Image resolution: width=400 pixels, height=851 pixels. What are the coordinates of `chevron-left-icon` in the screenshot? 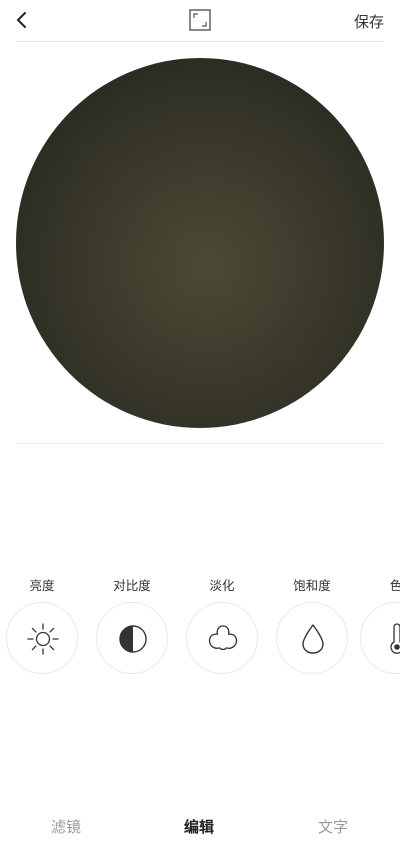 It's located at (21, 20).